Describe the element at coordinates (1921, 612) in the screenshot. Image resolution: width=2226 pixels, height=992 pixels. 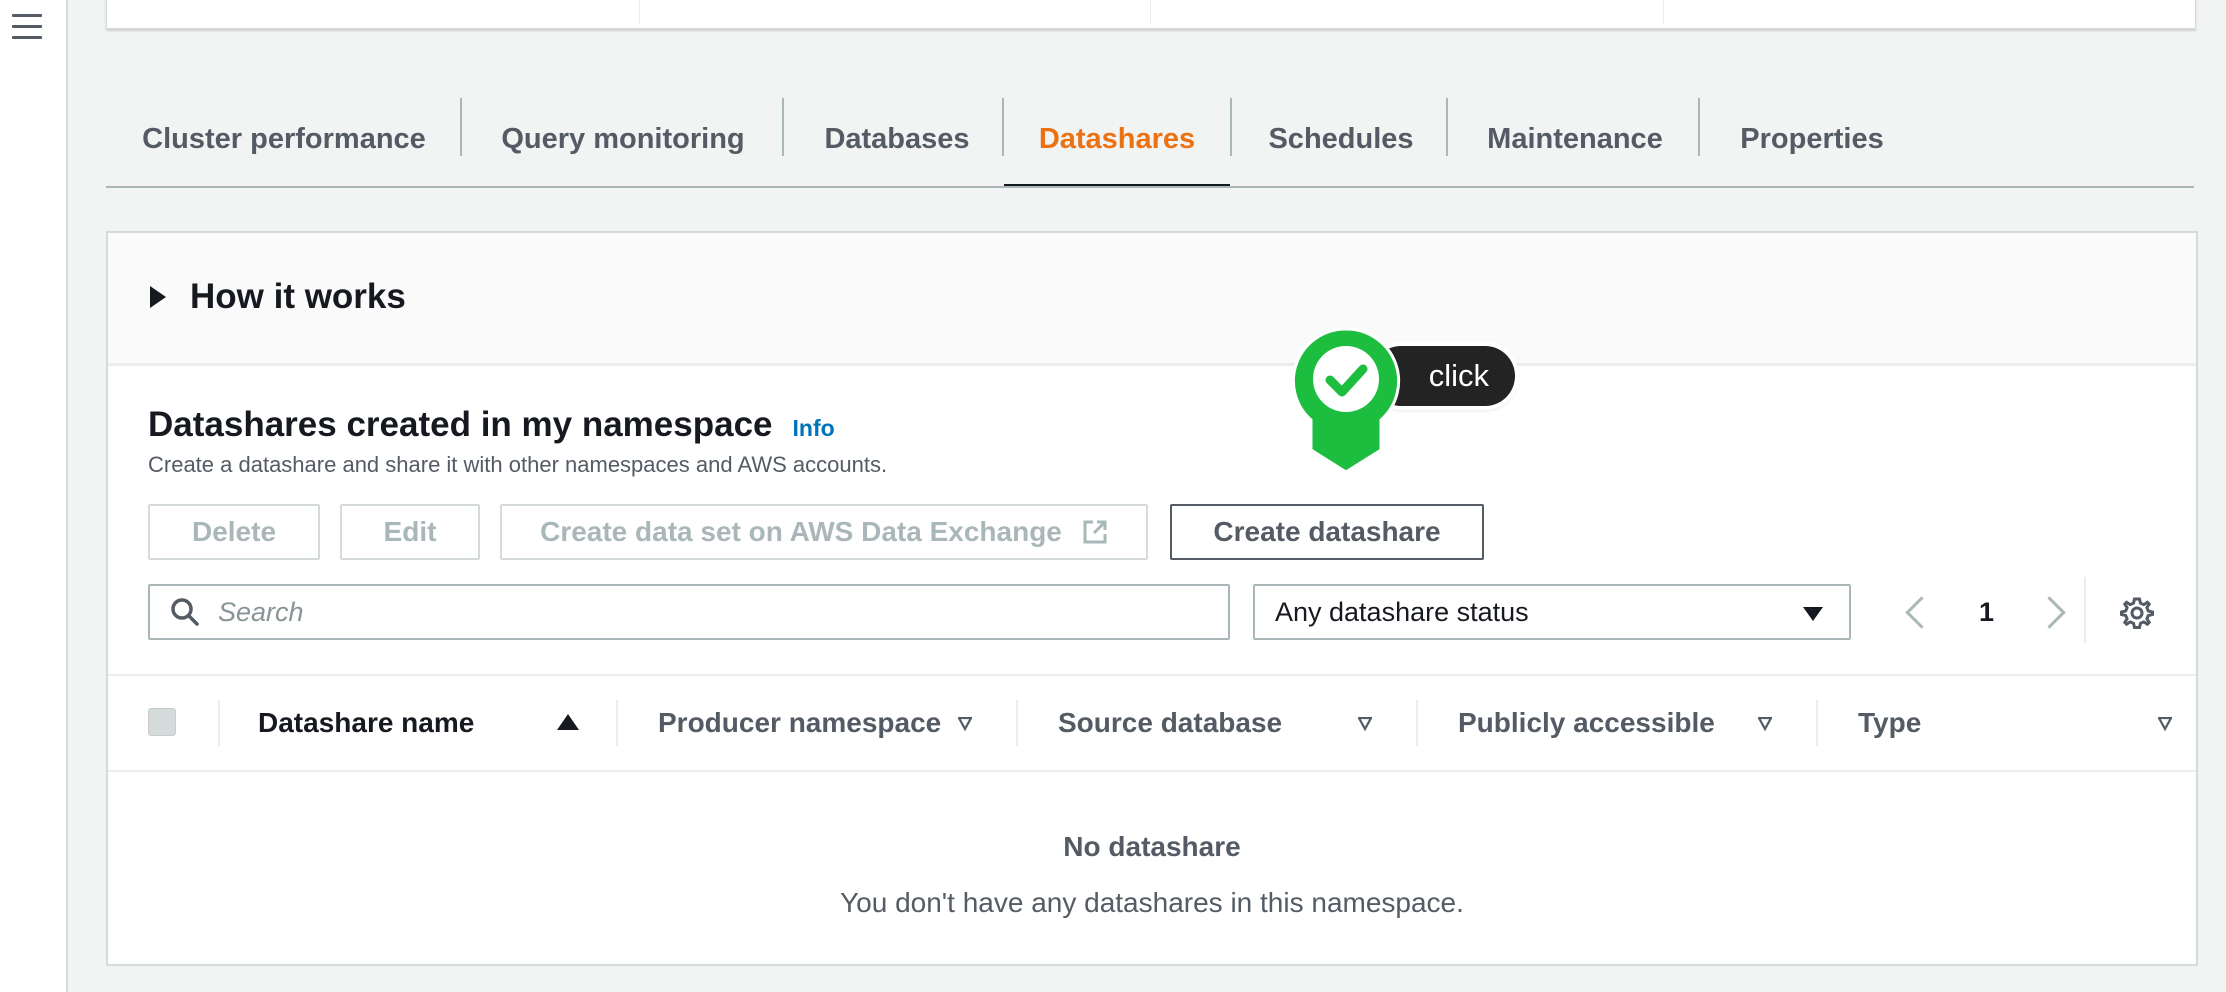
I see `previous-page-icon` at that location.